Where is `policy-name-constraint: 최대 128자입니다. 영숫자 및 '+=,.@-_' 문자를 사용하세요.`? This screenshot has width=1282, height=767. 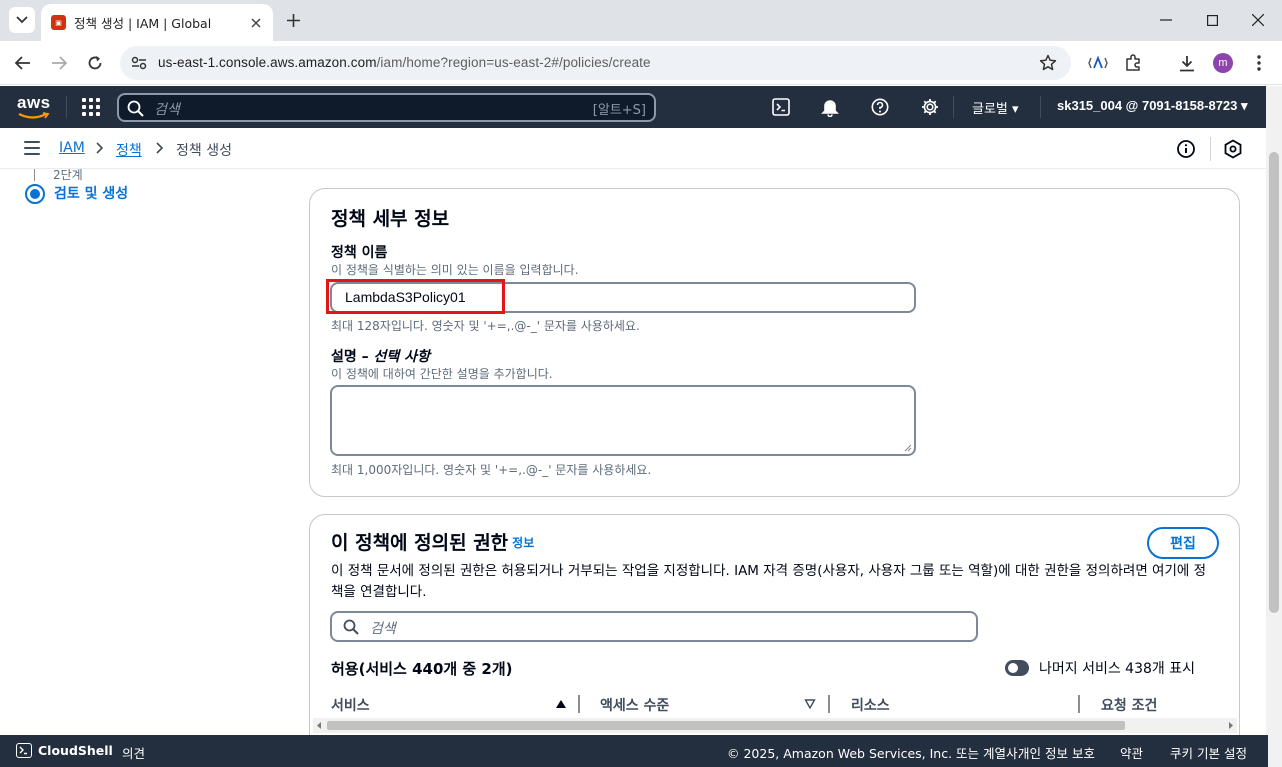
policy-name-constraint: 최대 128자입니다. 영숫자 및 '+=,.@-_' 문자를 사용하세요. is located at coordinates (485, 326).